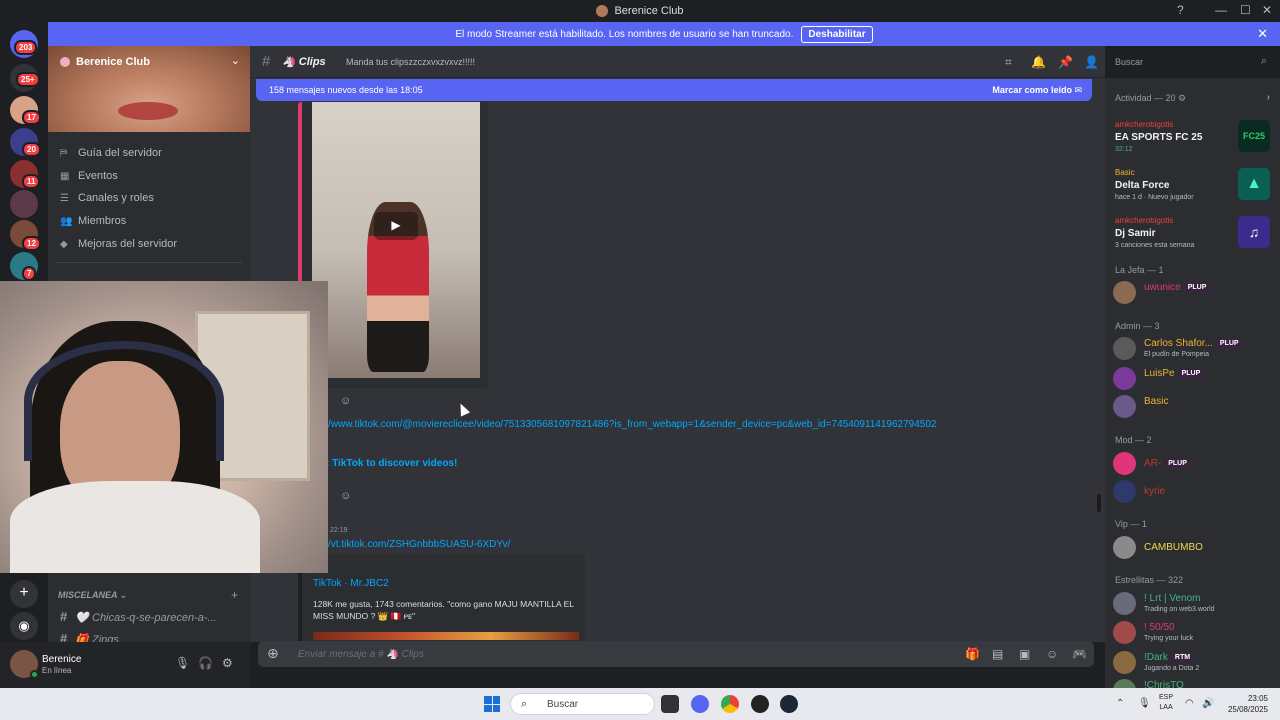 The height and width of the screenshot is (720, 1280). Describe the element at coordinates (789, 704) in the screenshot. I see `steam-icon` at that location.